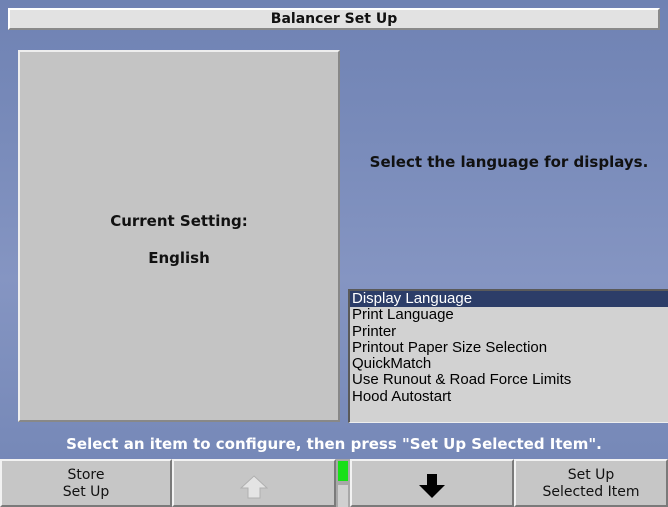  What do you see at coordinates (509, 331) in the screenshot?
I see `list-item: Printer` at bounding box center [509, 331].